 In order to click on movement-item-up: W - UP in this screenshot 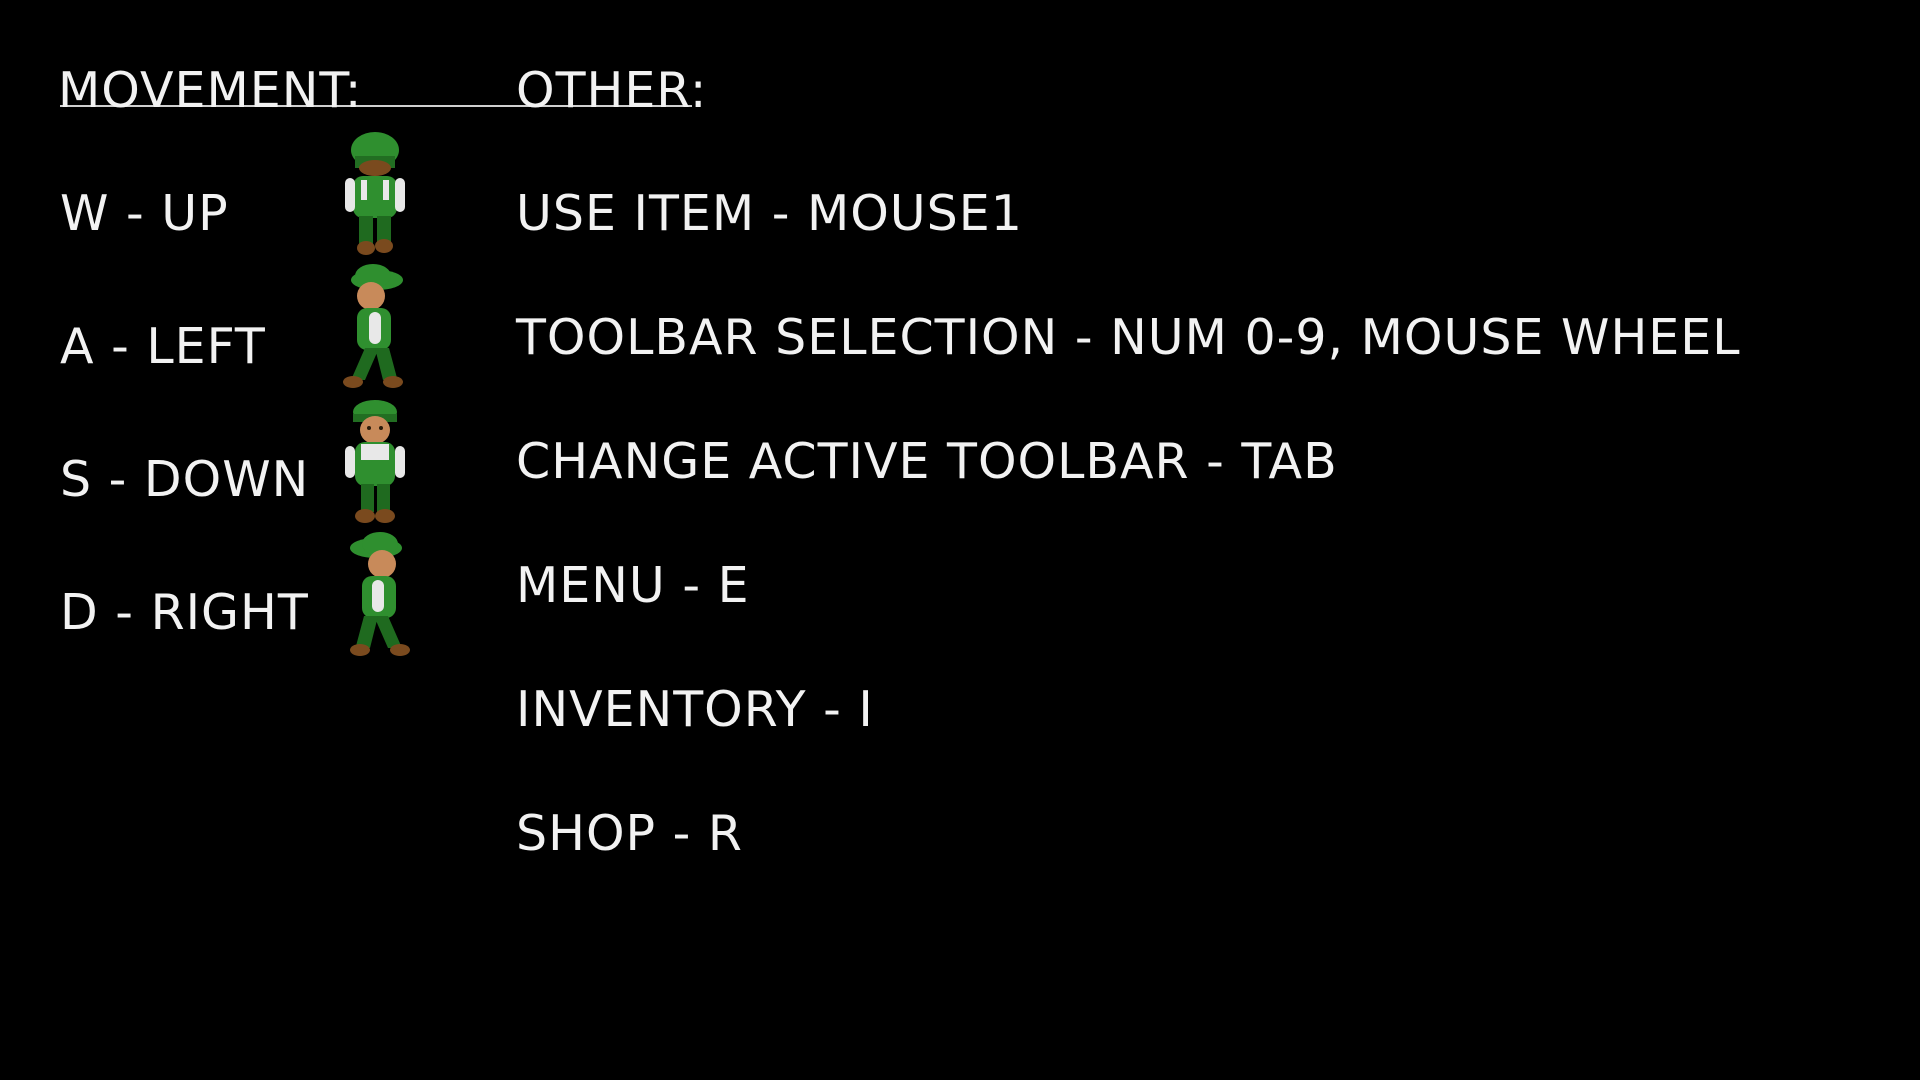, I will do `click(144, 213)`.